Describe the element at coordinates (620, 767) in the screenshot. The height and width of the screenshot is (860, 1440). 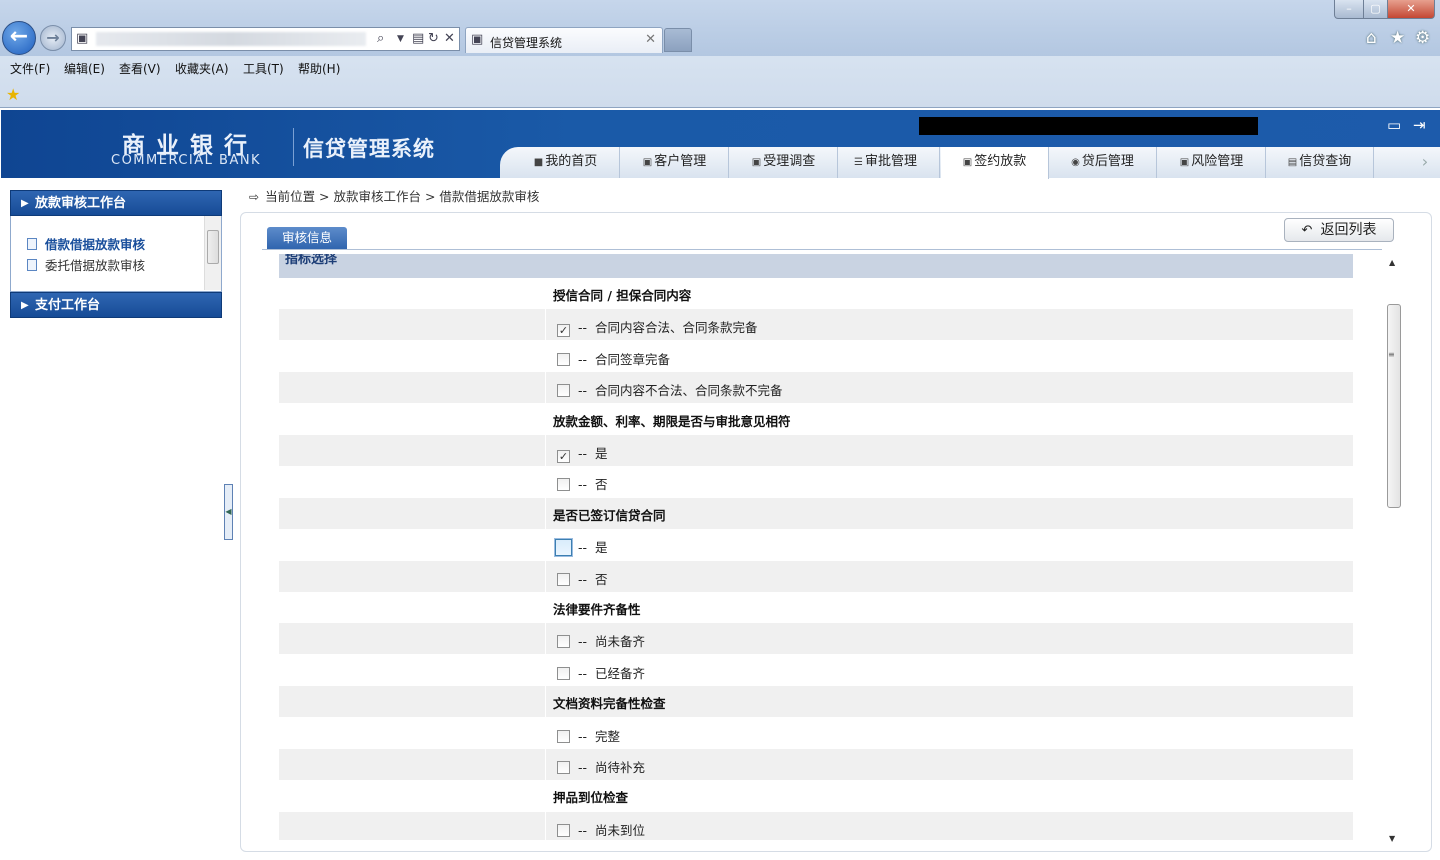
I see `option-label: 尚待补充` at that location.